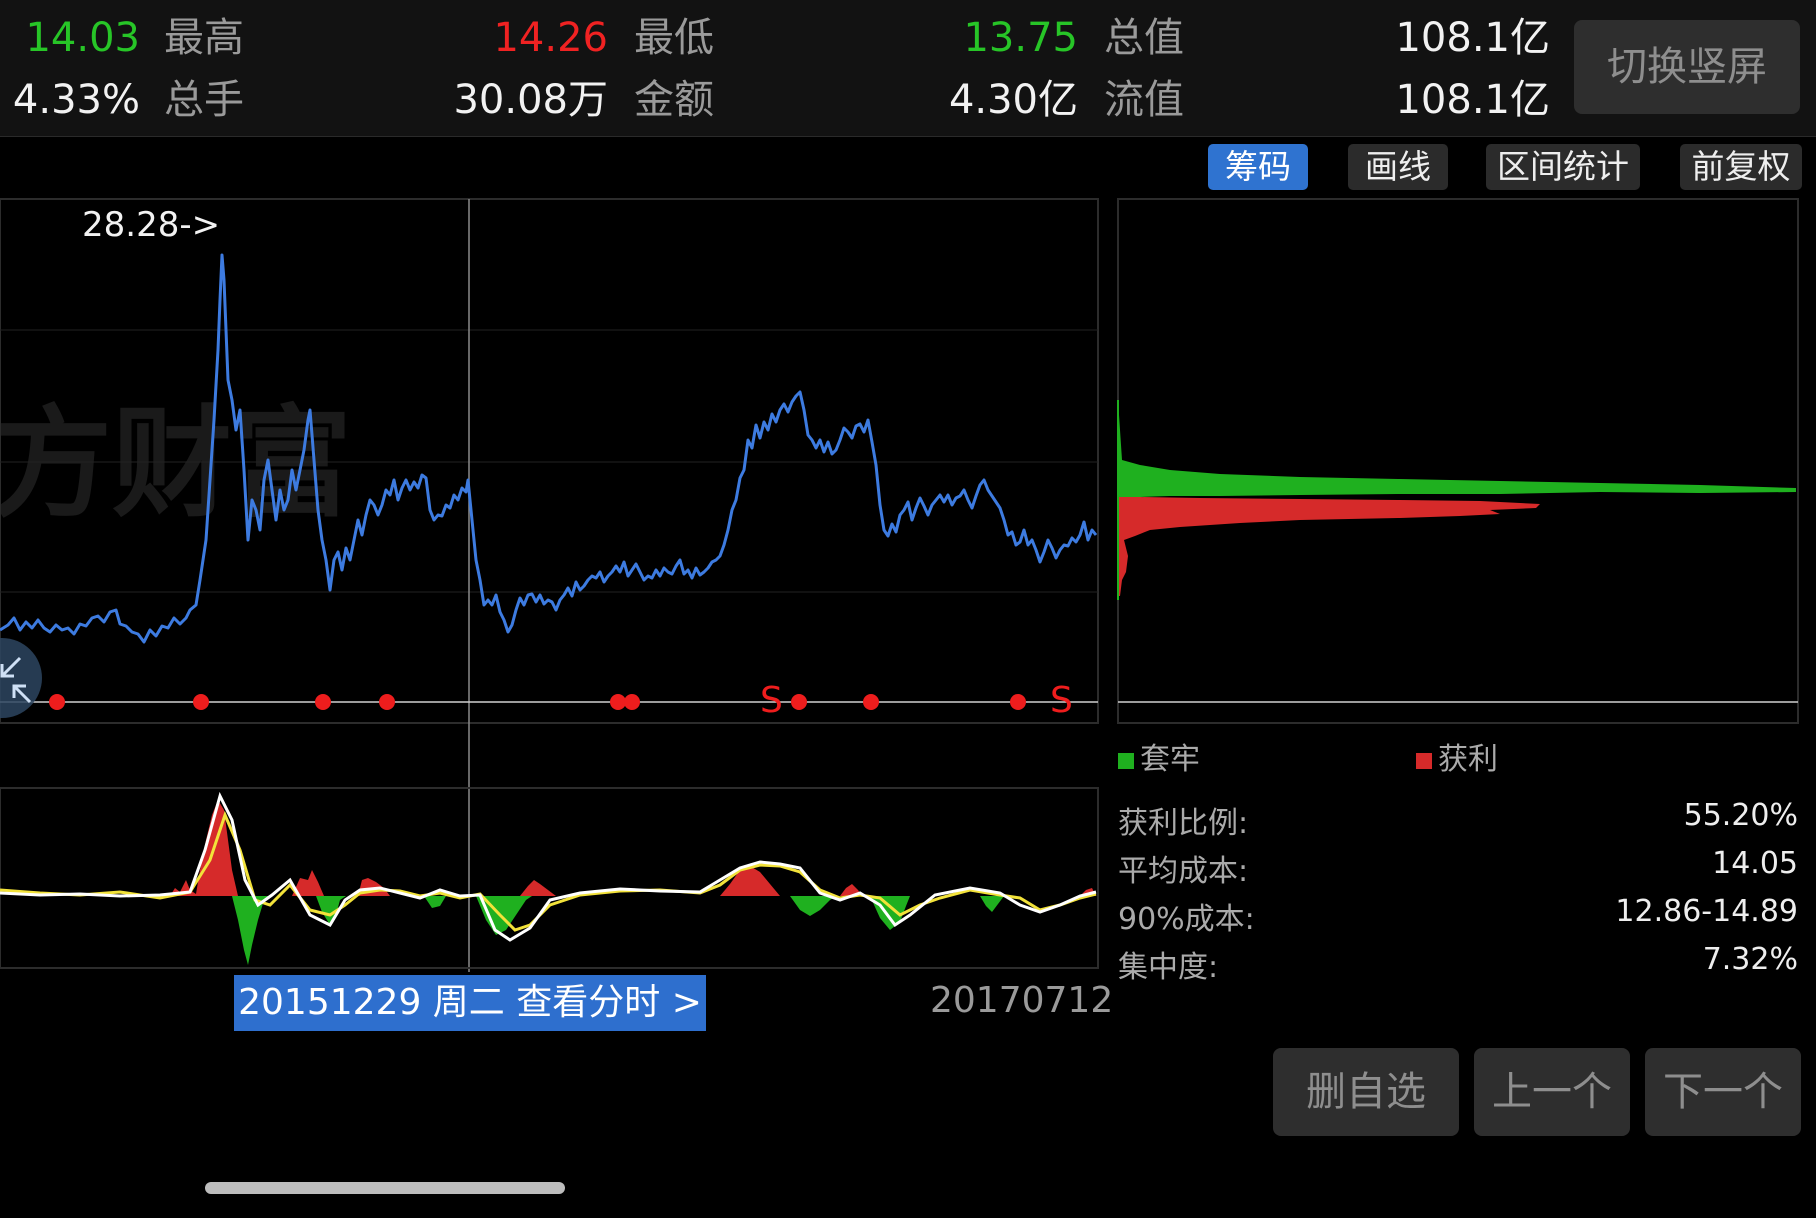 Image resolution: width=1816 pixels, height=1218 pixels. What do you see at coordinates (1168, 967) in the screenshot?
I see `concentration-label: 集中度:` at bounding box center [1168, 967].